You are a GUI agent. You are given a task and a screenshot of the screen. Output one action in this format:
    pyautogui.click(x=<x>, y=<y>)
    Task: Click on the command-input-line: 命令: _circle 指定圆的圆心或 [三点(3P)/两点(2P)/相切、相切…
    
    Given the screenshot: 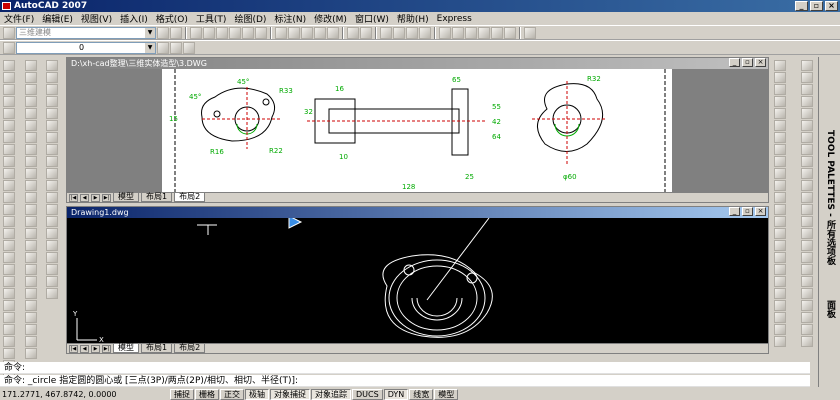 What is the action you would take?
    pyautogui.click(x=405, y=381)
    